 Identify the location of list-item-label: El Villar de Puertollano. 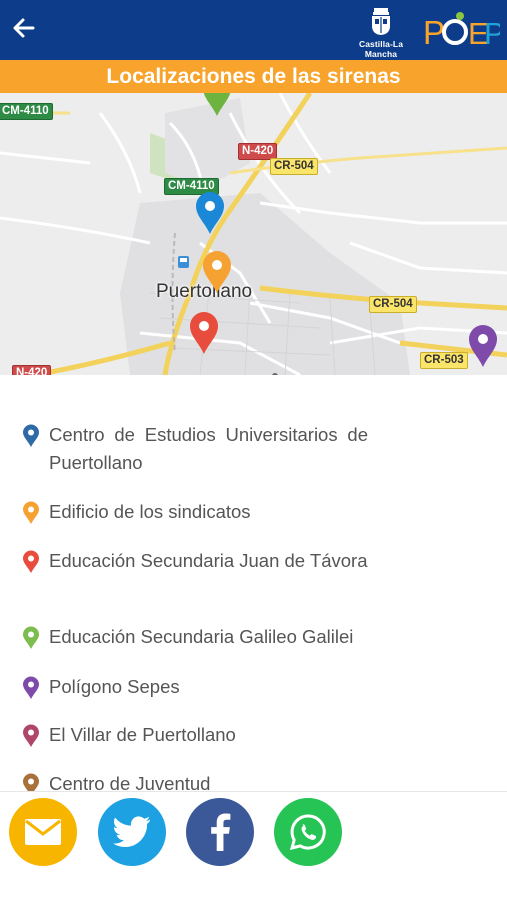
(142, 734).